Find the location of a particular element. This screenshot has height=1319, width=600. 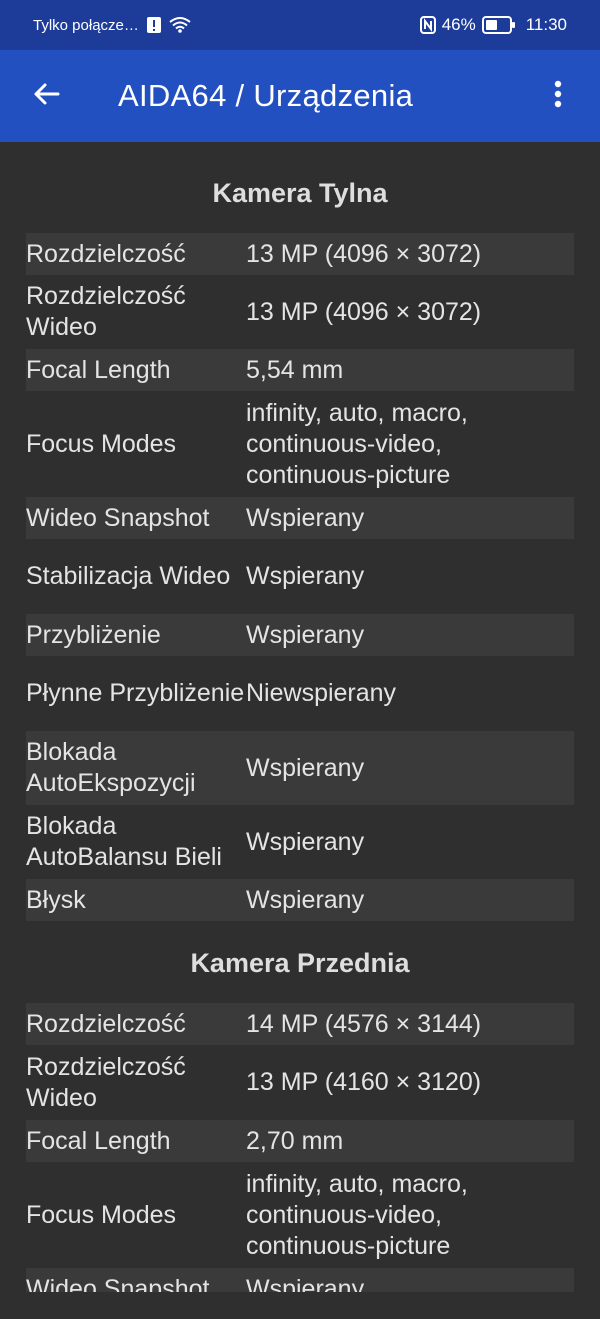

status-right: 46% 11:30 is located at coordinates (493, 25).